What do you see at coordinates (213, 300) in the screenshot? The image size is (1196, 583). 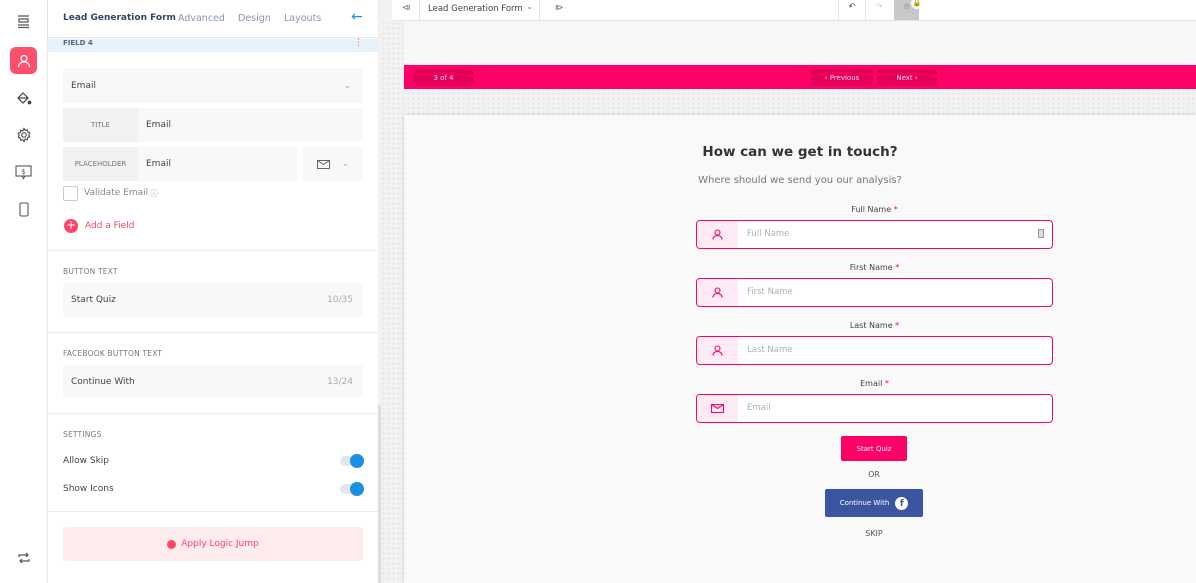 I see `button-text-input: Start Quiz 10/35` at bounding box center [213, 300].